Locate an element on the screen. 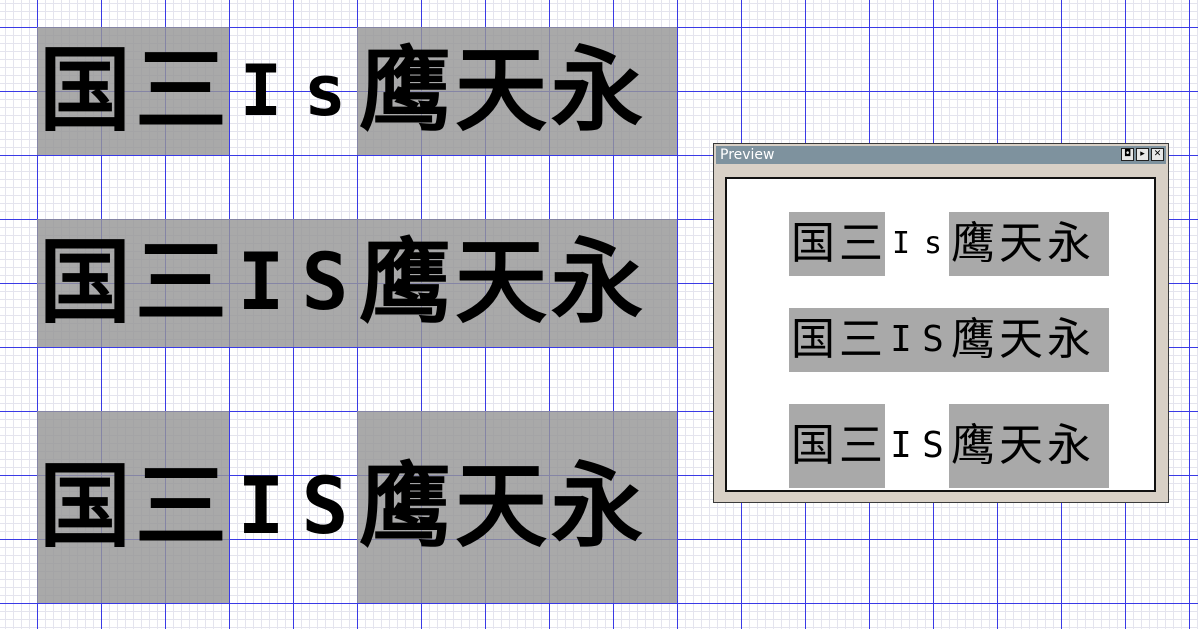 The image size is (1198, 629). preview-row-2: 国 三 I S 鹰 天 永 is located at coordinates (949, 340).